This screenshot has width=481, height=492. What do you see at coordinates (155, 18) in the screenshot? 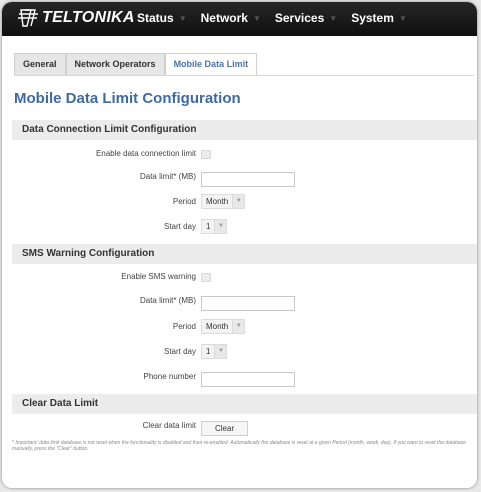
I see `menu-status-label: Status` at bounding box center [155, 18].